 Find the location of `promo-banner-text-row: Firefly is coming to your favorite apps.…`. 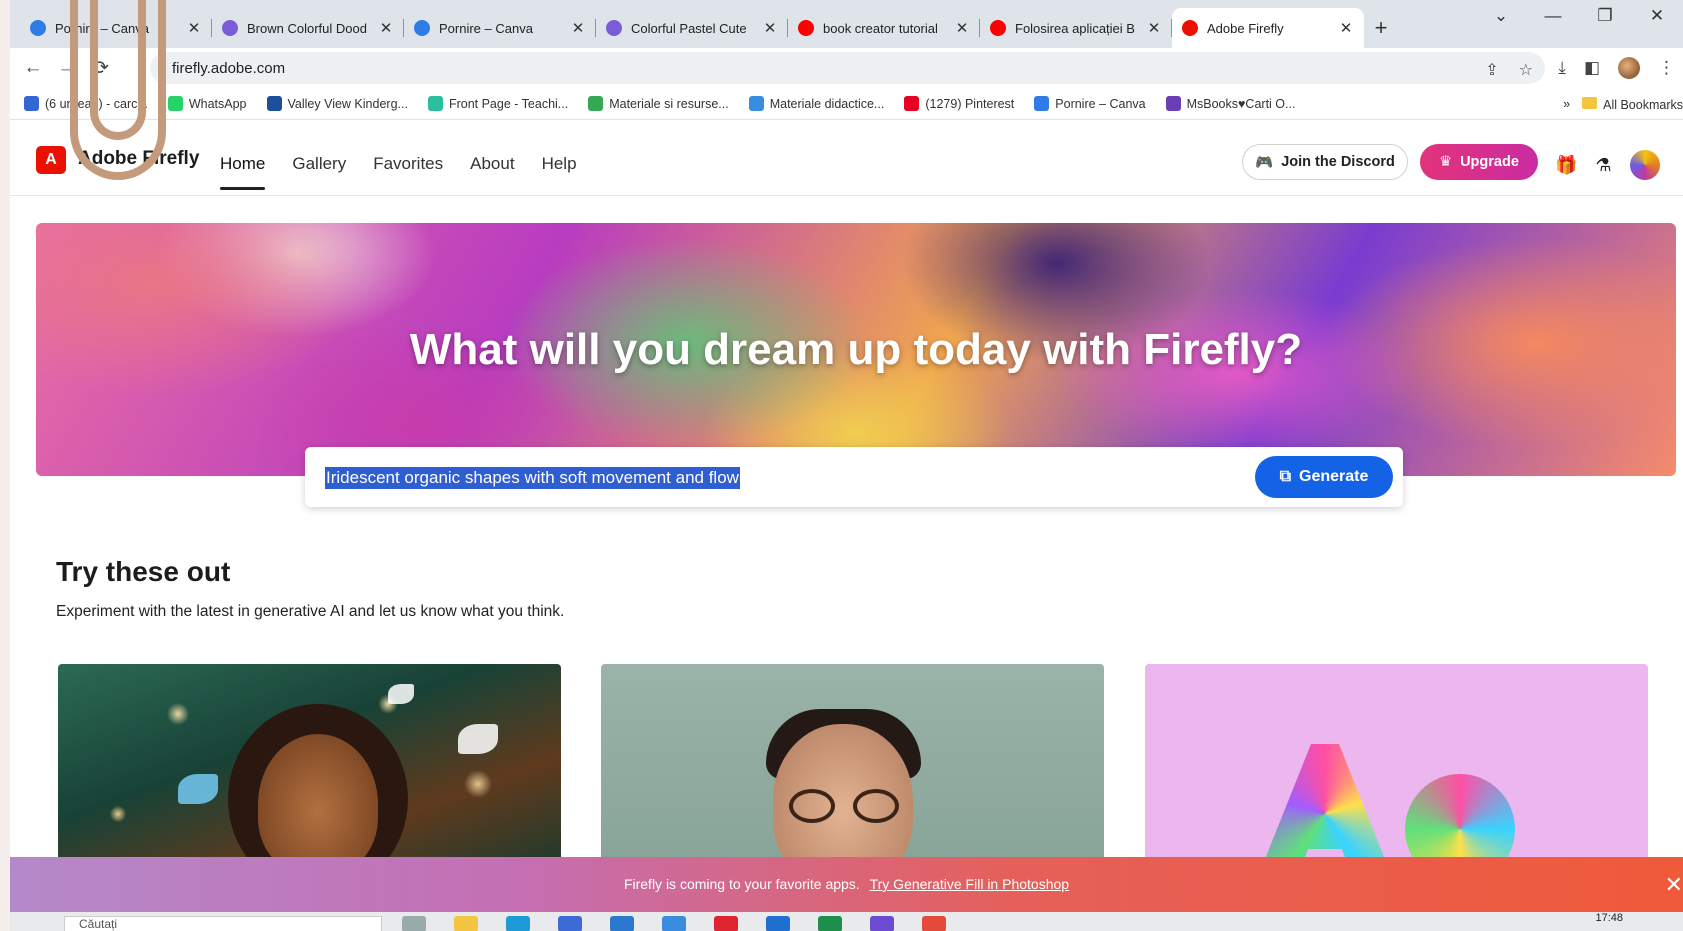

promo-banner-text-row: Firefly is coming to your favorite apps.… is located at coordinates (846, 884).